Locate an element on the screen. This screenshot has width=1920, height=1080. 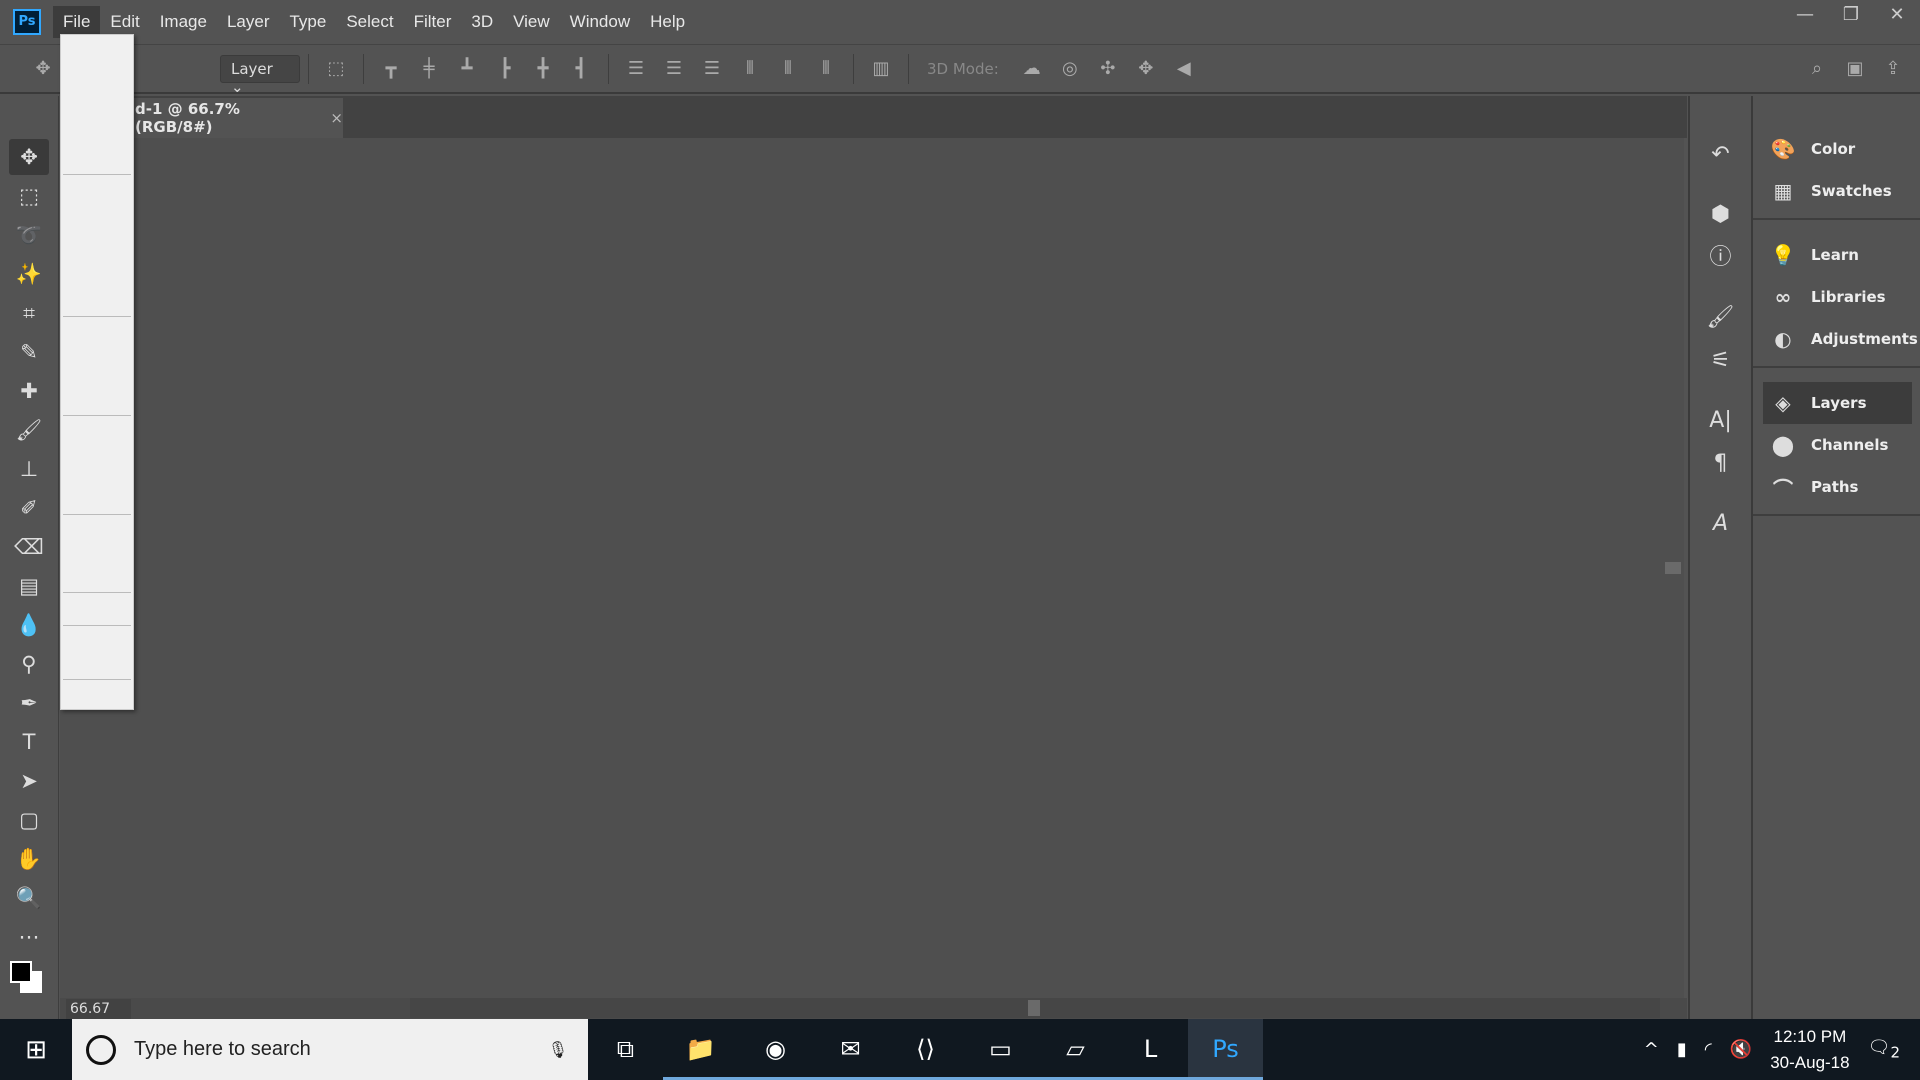
3d-panel-icon: ⬢ is located at coordinates (1721, 215).